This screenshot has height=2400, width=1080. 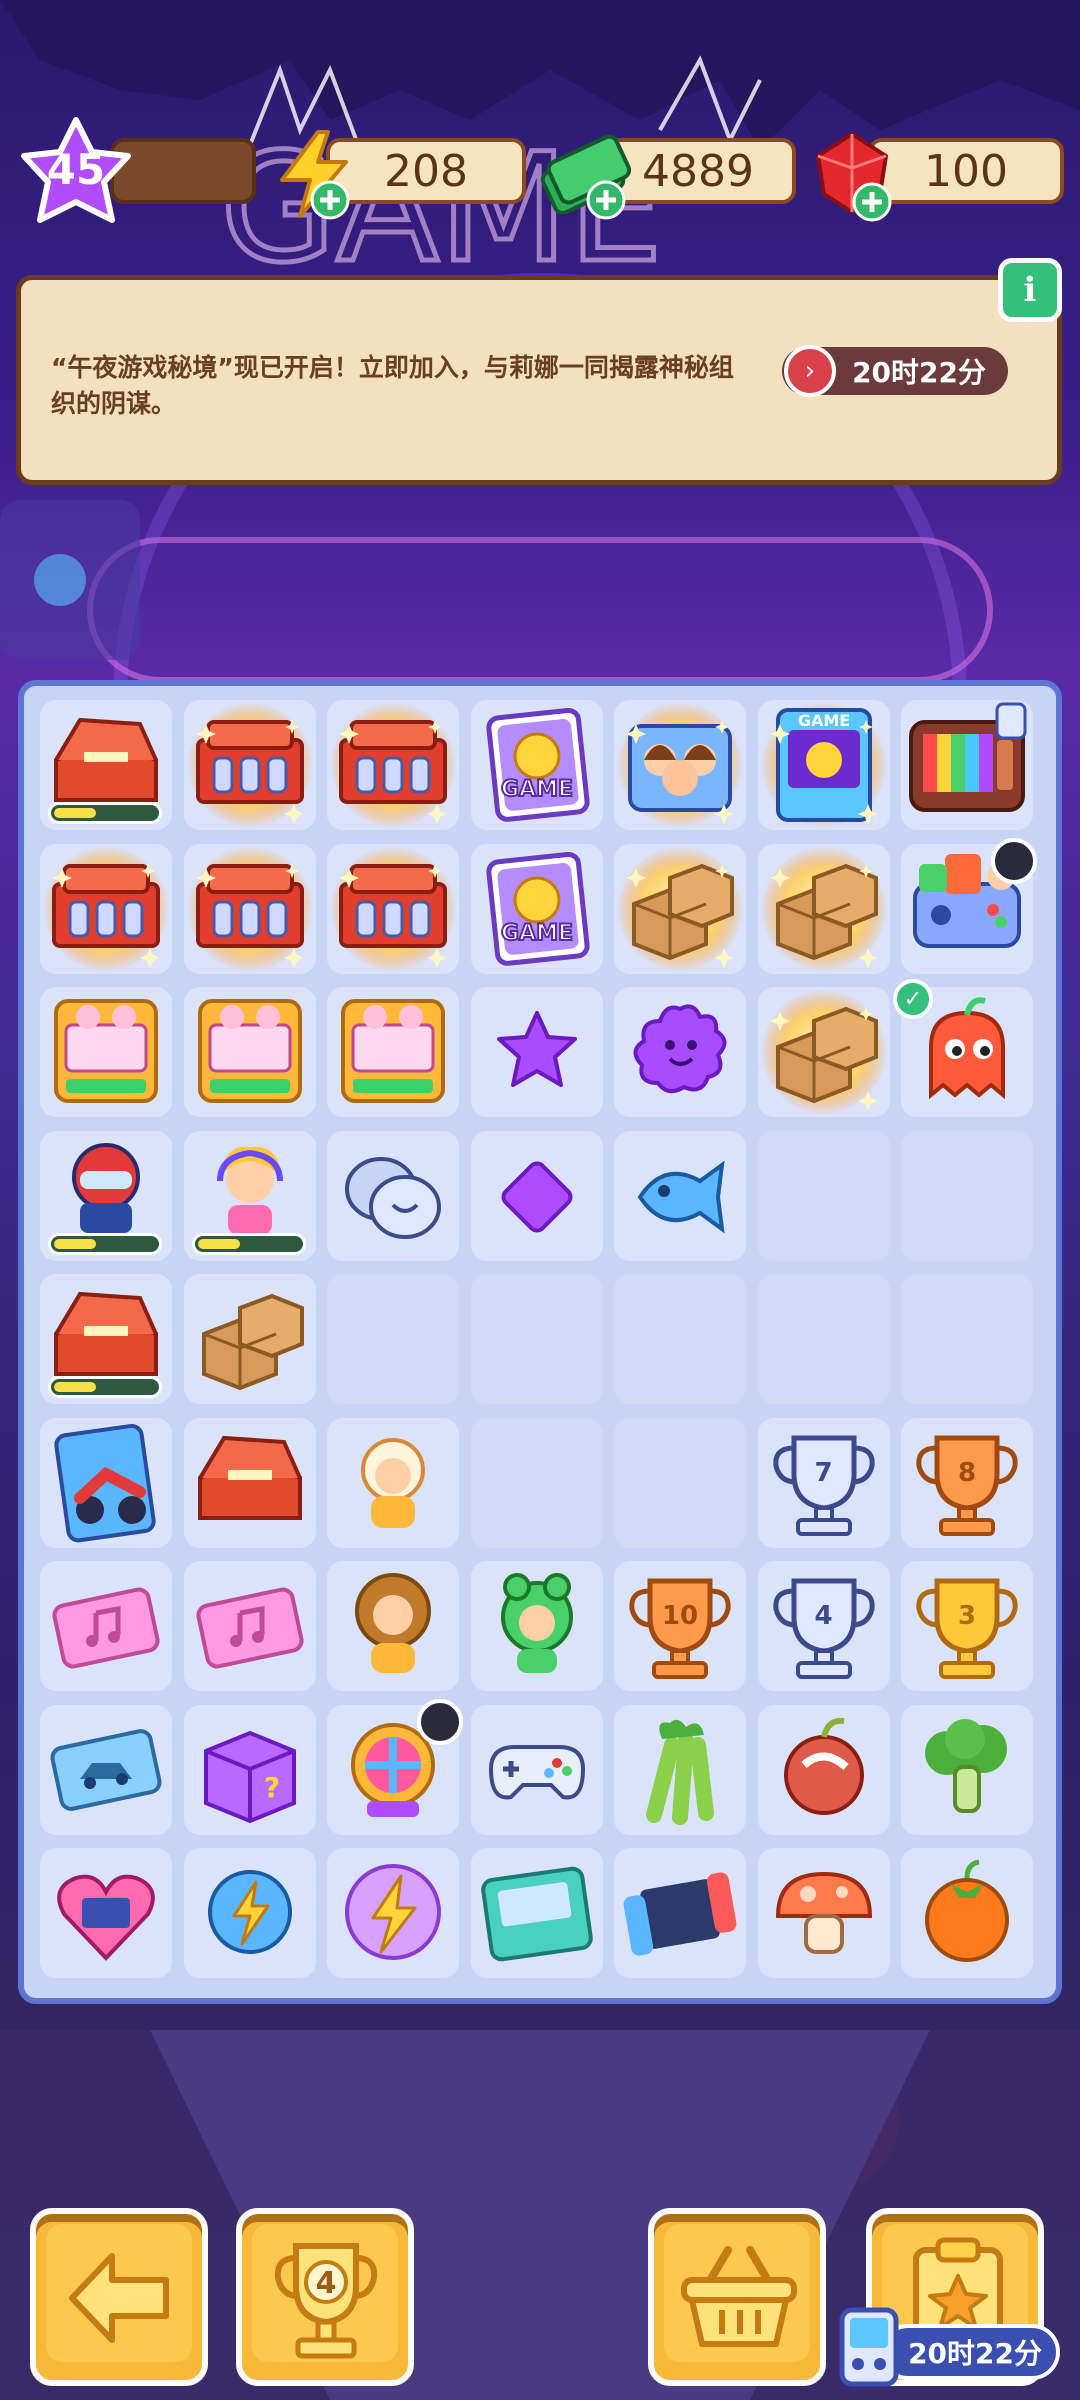 What do you see at coordinates (106, 1195) in the screenshot?
I see `board-cell-racer-bar` at bounding box center [106, 1195].